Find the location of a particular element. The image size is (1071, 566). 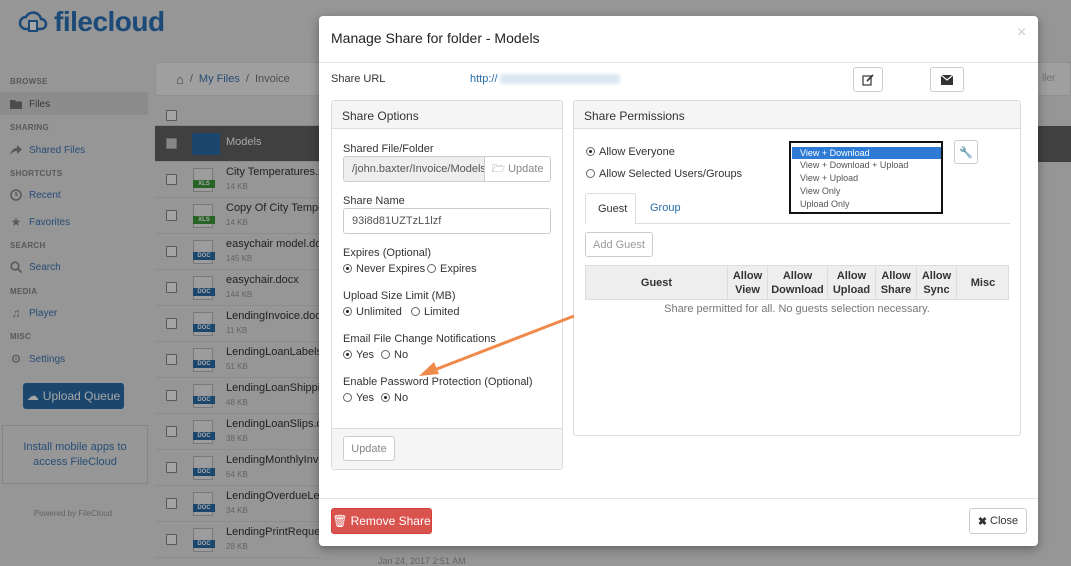

remove-share-label: Remove Share is located at coordinates (390, 521).